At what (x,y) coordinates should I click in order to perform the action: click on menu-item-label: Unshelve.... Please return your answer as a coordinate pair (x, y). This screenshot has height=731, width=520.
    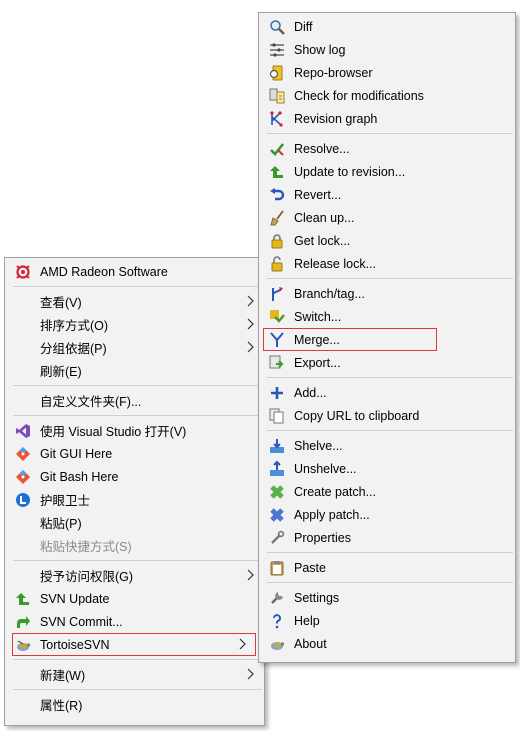
    Looking at the image, I should click on (325, 468).